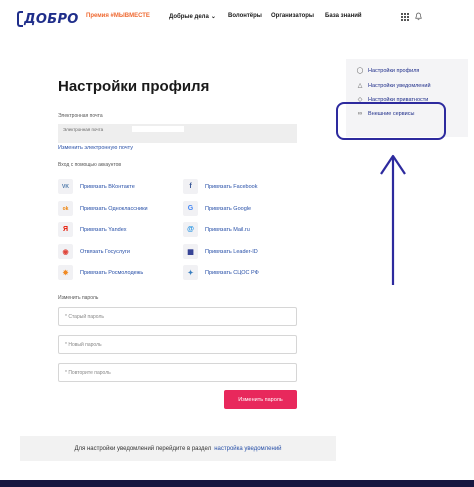 This screenshot has height=487, width=474. I want to click on side-item-notification-settings: △ Настройки уведомлений, so click(393, 86).